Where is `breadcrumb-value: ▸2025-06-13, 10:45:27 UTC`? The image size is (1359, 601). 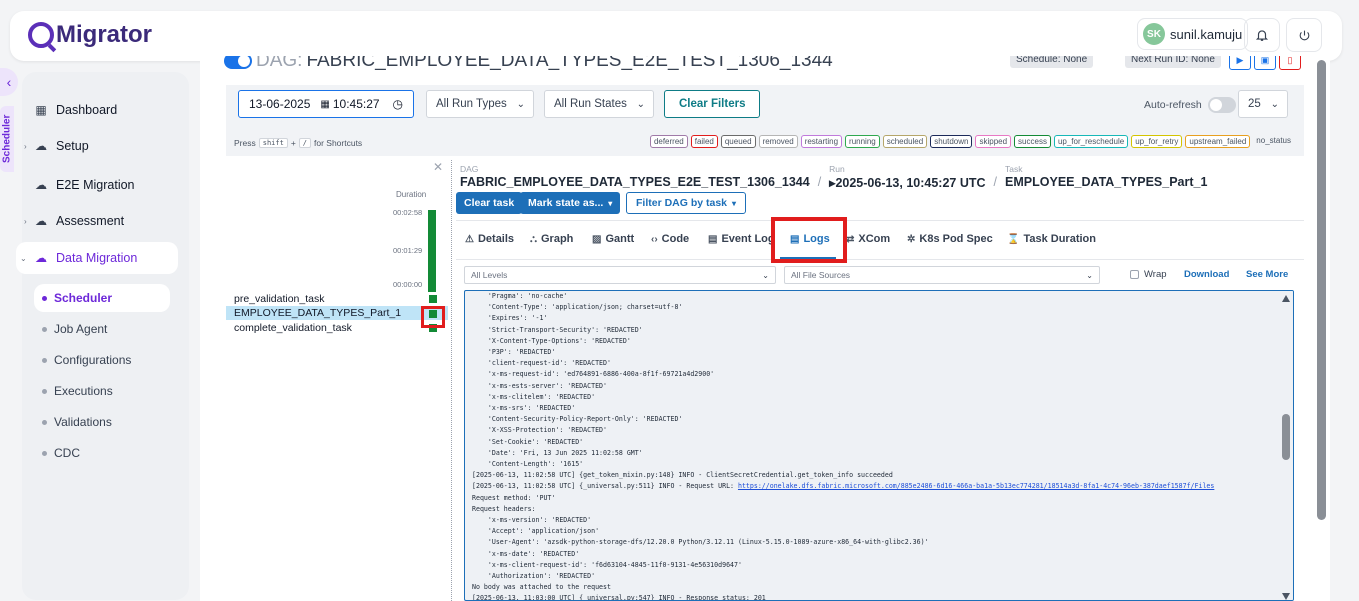 breadcrumb-value: ▸2025-06-13, 10:45:27 UTC is located at coordinates (907, 183).